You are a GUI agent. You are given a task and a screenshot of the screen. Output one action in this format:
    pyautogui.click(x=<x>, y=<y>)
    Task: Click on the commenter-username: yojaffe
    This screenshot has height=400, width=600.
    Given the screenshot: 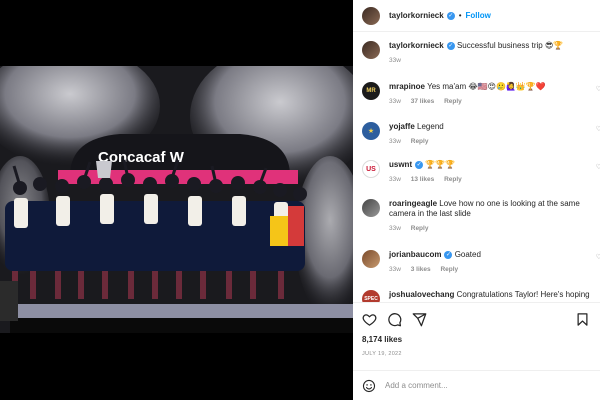 What is the action you would take?
    pyautogui.click(x=402, y=126)
    